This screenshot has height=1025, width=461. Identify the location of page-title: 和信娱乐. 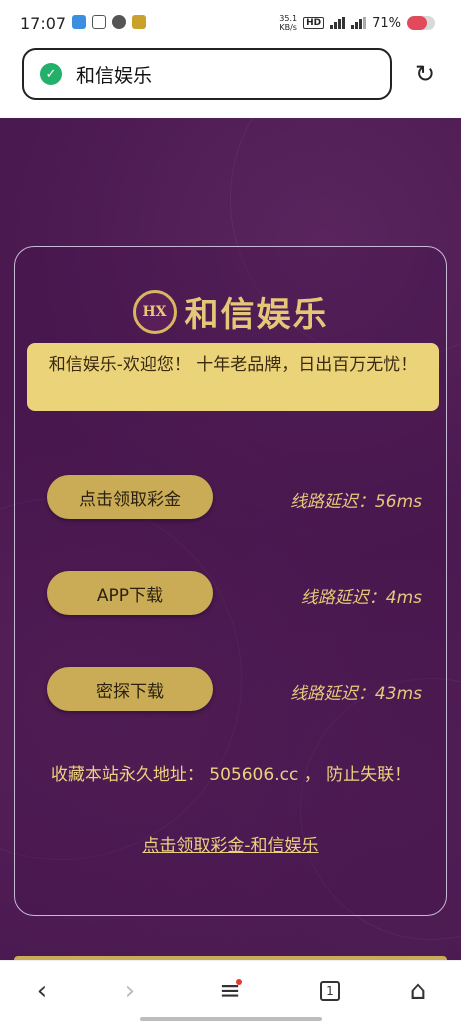
(114, 75).